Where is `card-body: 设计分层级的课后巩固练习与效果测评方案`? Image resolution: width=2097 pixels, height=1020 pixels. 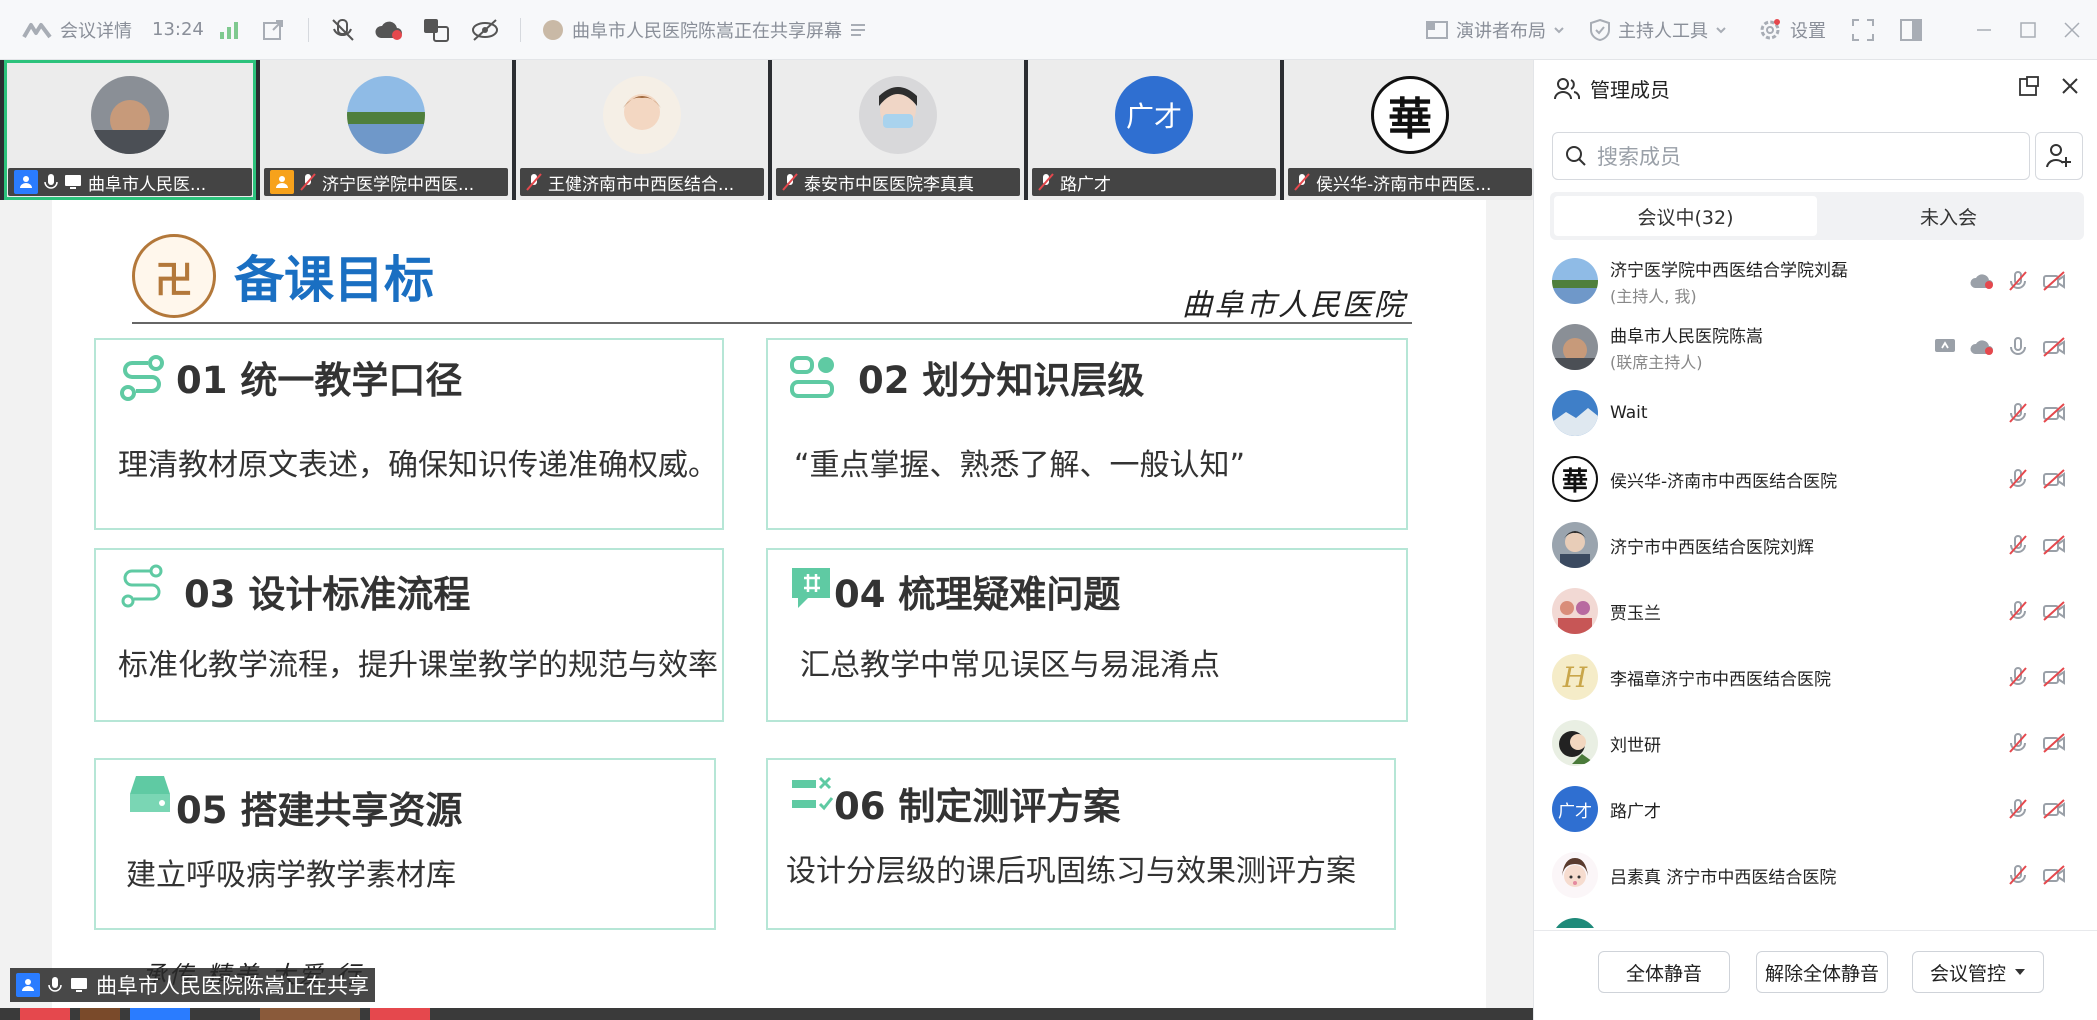 card-body: 设计分层级的课后巩固练习与效果测评方案 is located at coordinates (1071, 871).